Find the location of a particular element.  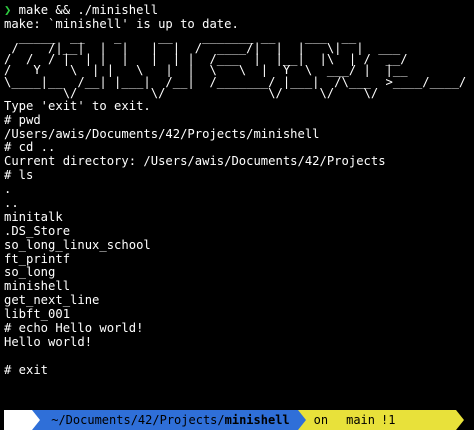

output-line: libft_001 is located at coordinates (37, 315).